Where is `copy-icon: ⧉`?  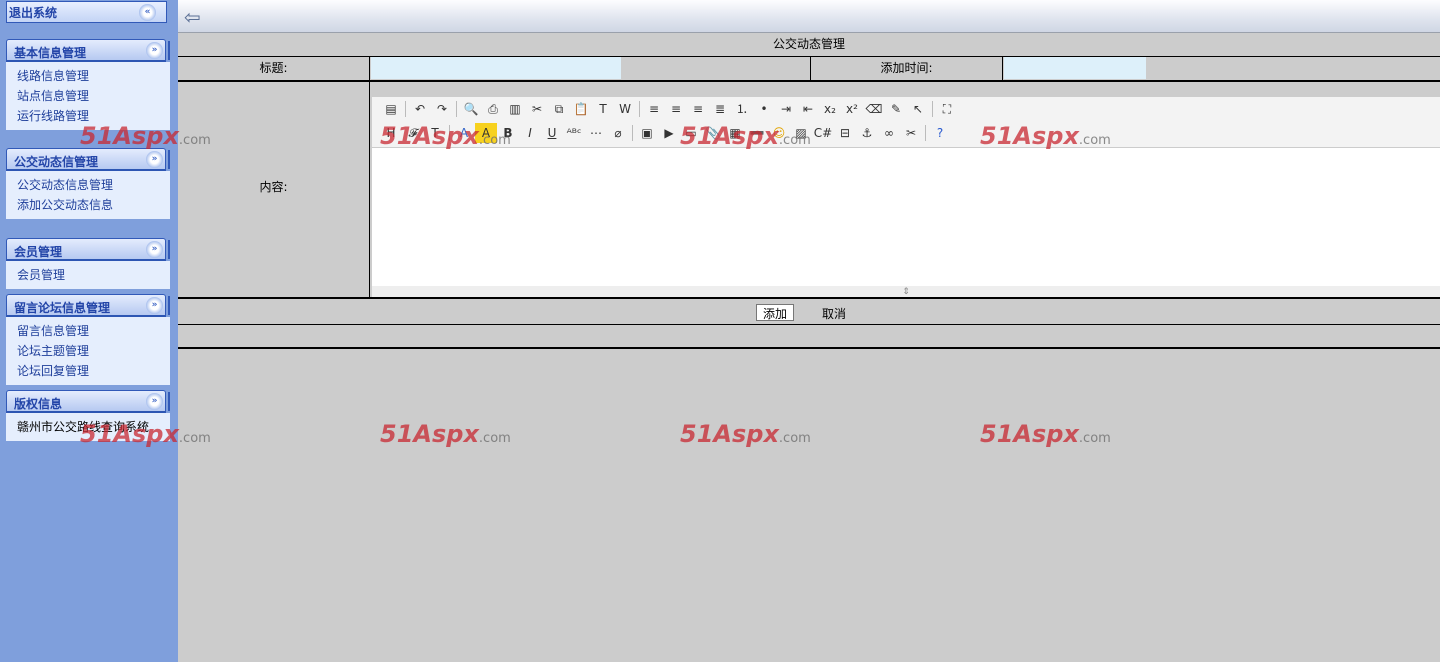 copy-icon: ⧉ is located at coordinates (559, 109).